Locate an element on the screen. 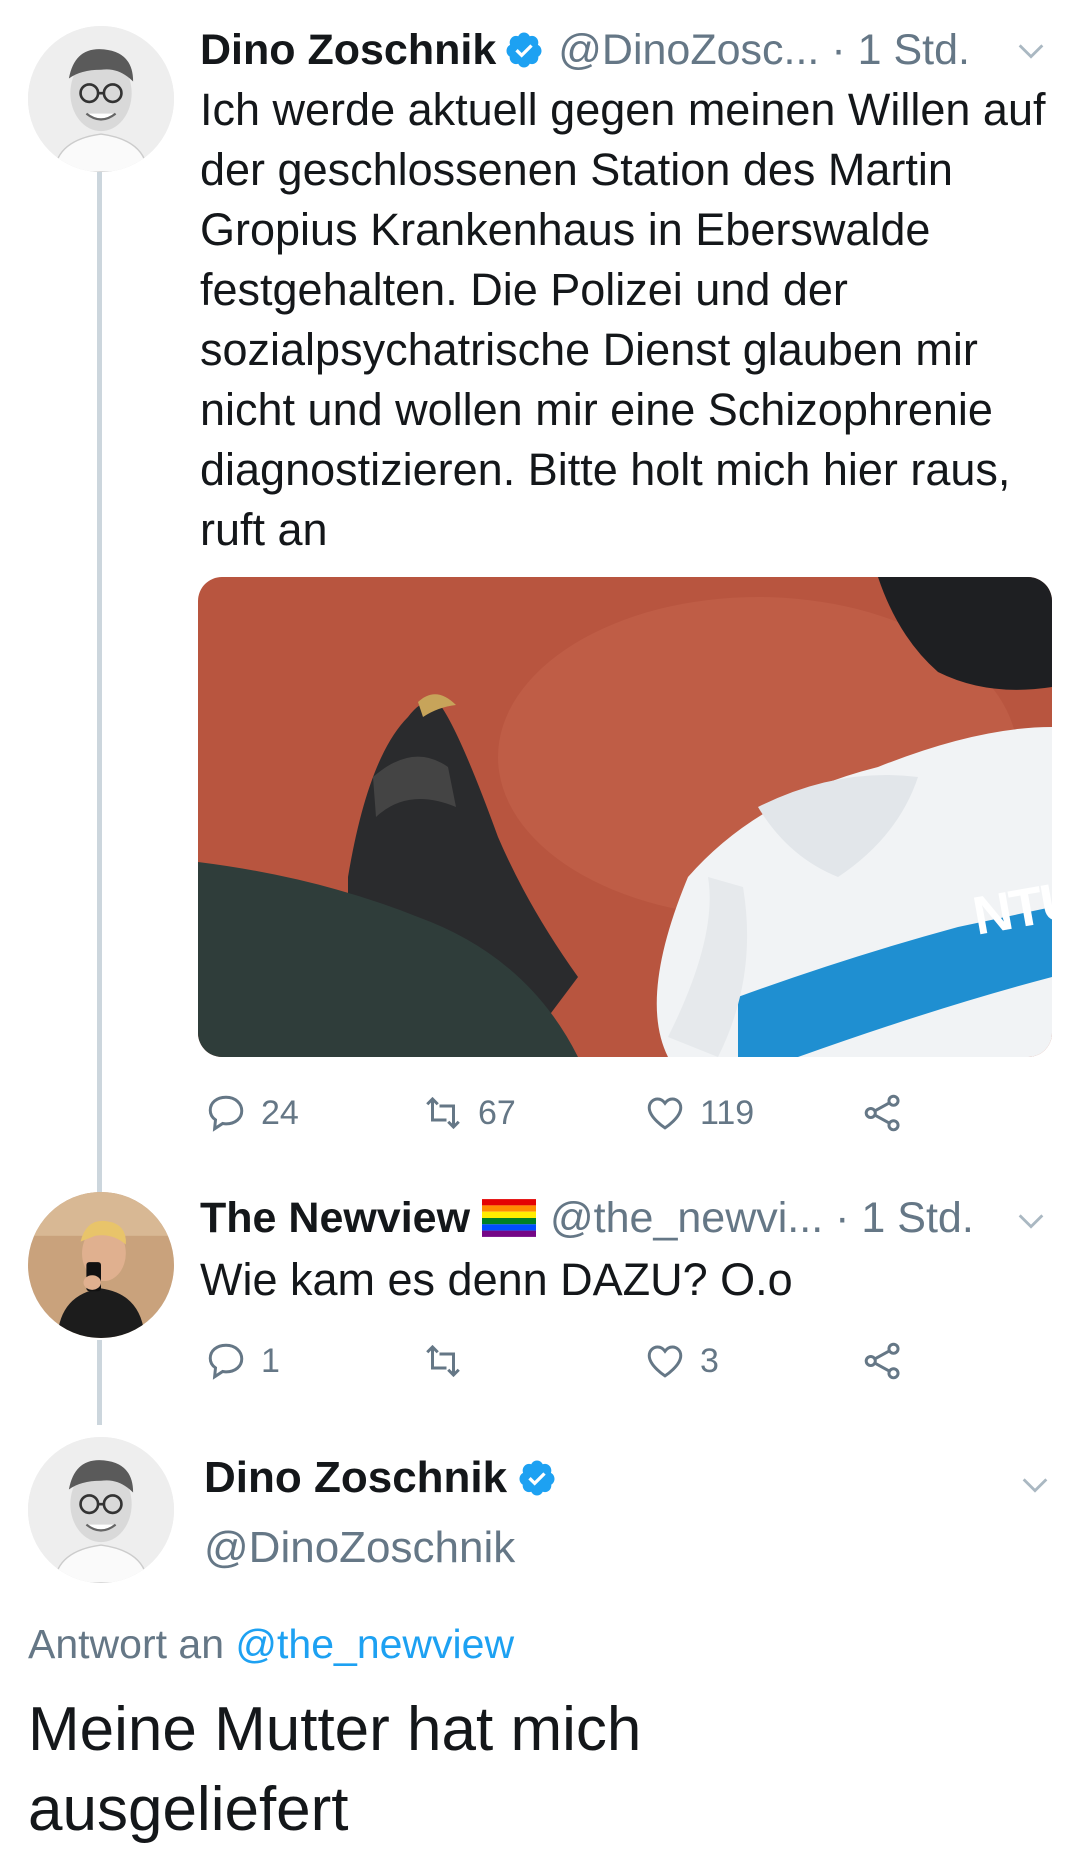  reply-button: 1 is located at coordinates (242, 1361).